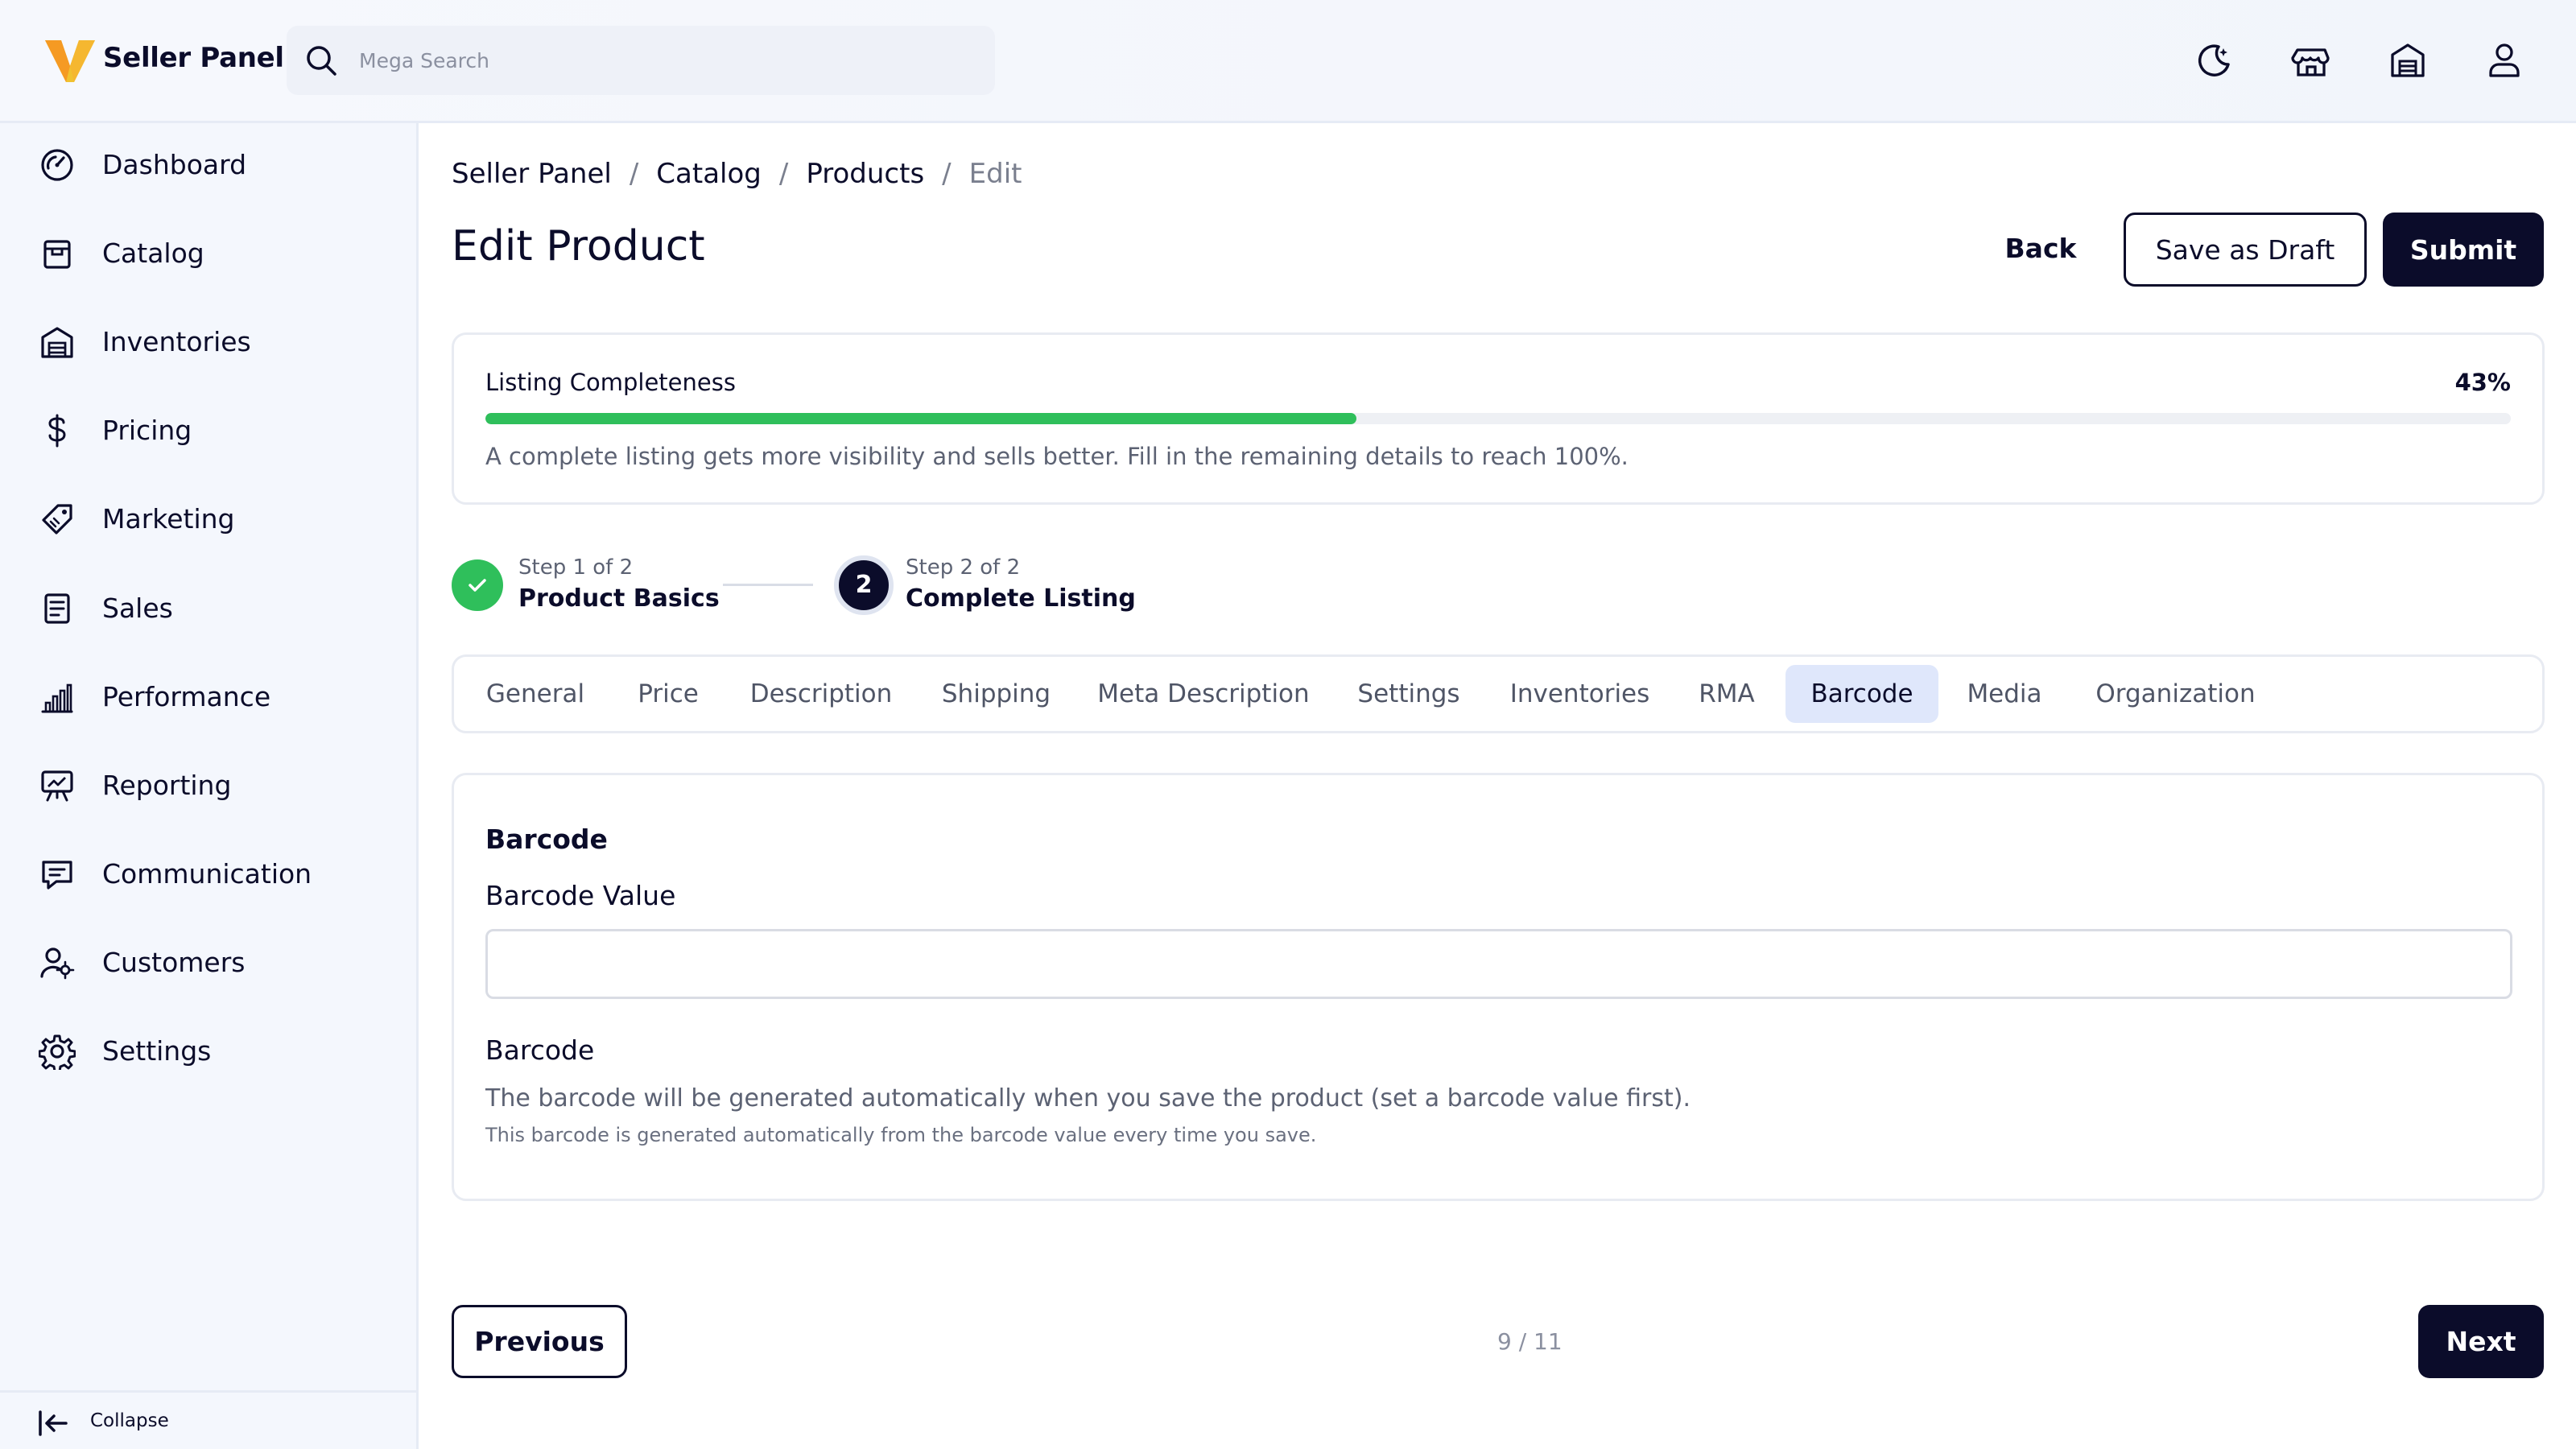 The width and height of the screenshot is (2576, 1449). What do you see at coordinates (610, 382) in the screenshot?
I see `completeness-label: Listing Completeness` at bounding box center [610, 382].